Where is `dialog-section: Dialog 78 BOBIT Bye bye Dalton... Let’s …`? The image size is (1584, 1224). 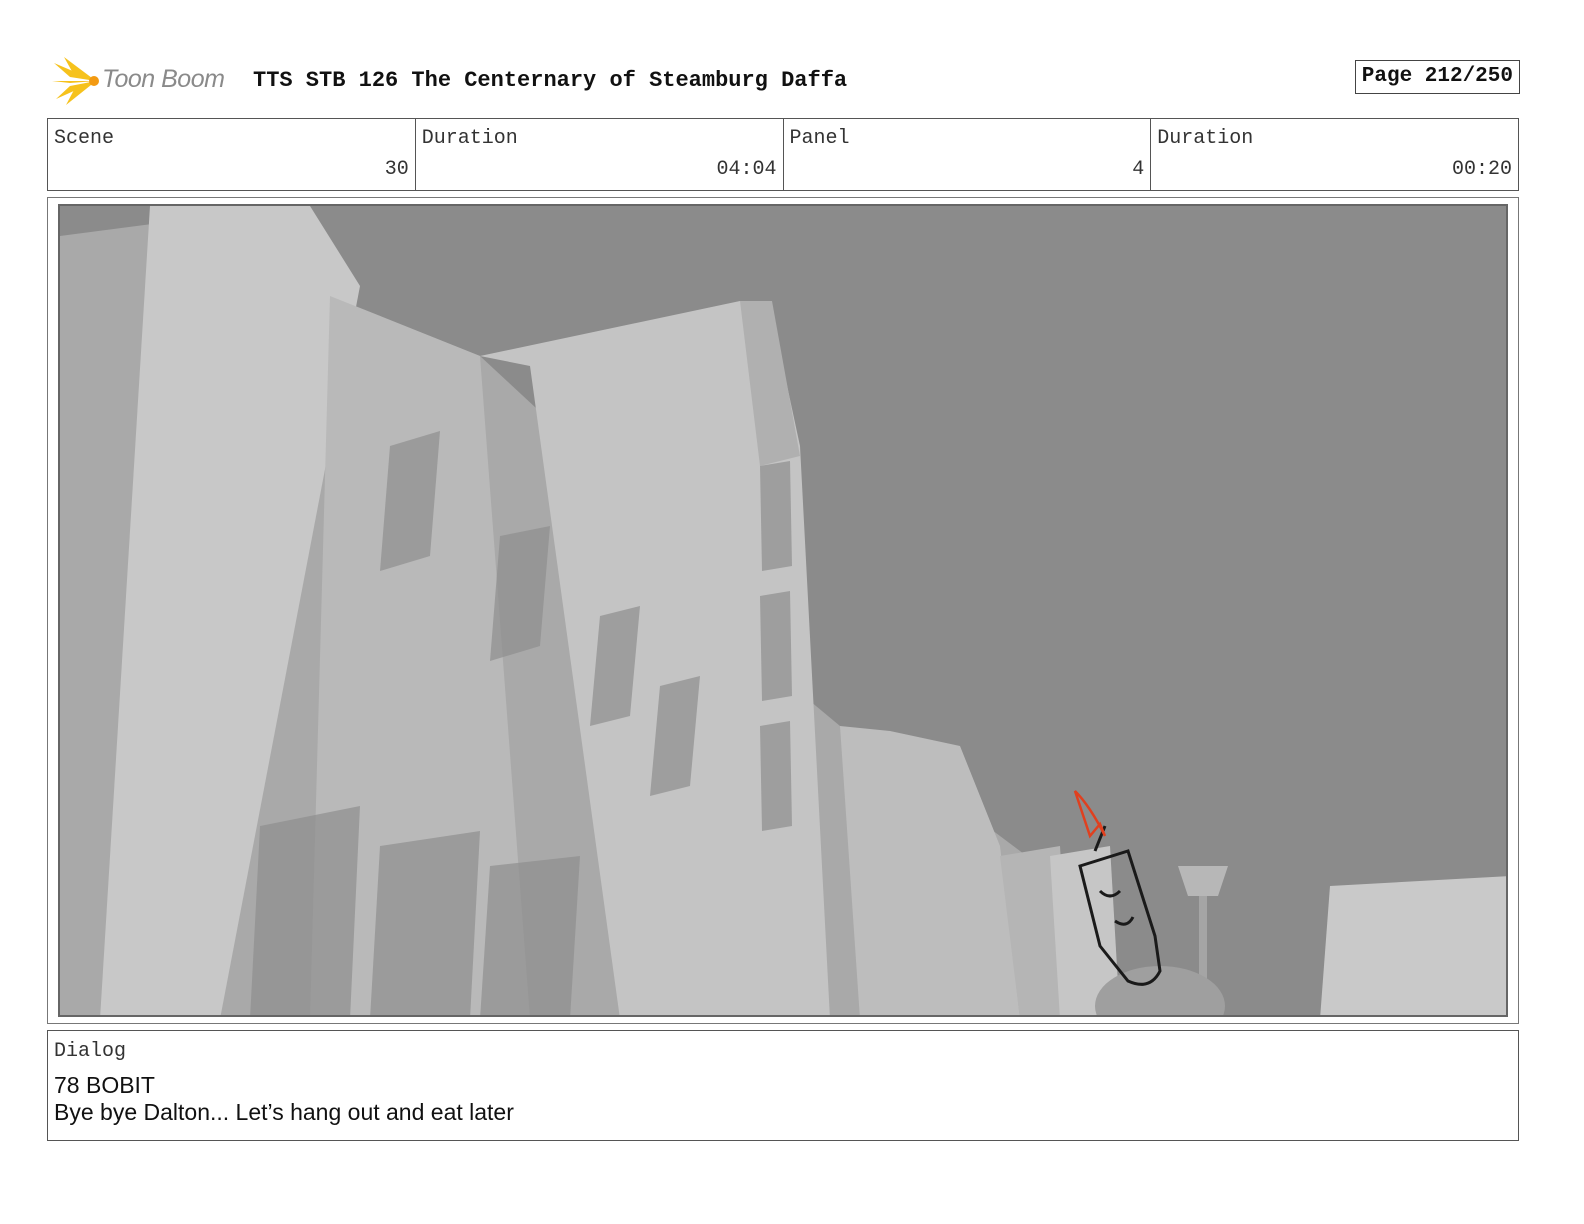
dialog-section: Dialog 78 BOBIT Bye bye Dalton... Let’s … is located at coordinates (783, 1085).